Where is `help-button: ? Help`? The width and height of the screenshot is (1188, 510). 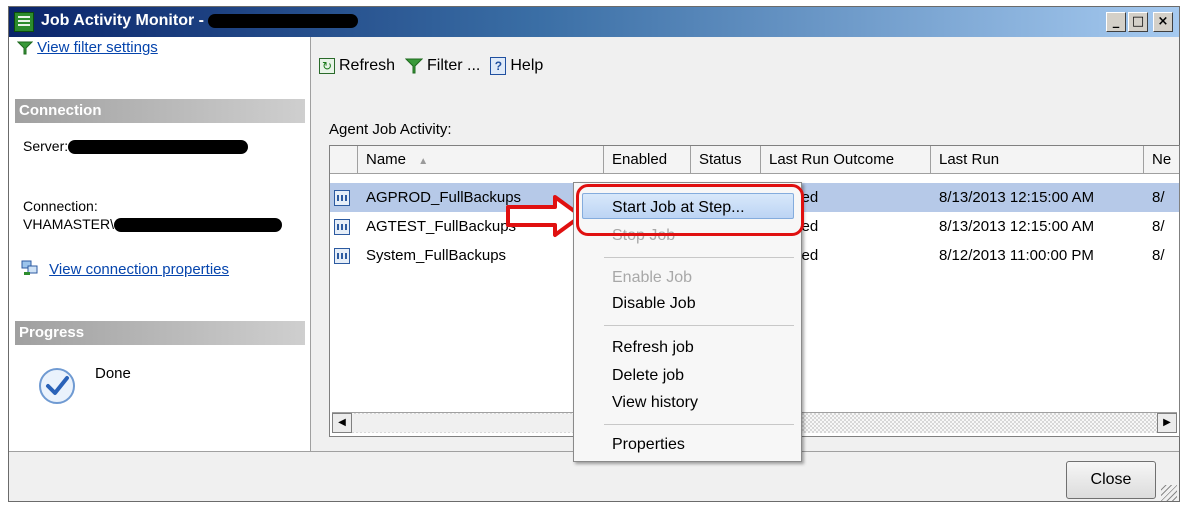 help-button: ? Help is located at coordinates (516, 66).